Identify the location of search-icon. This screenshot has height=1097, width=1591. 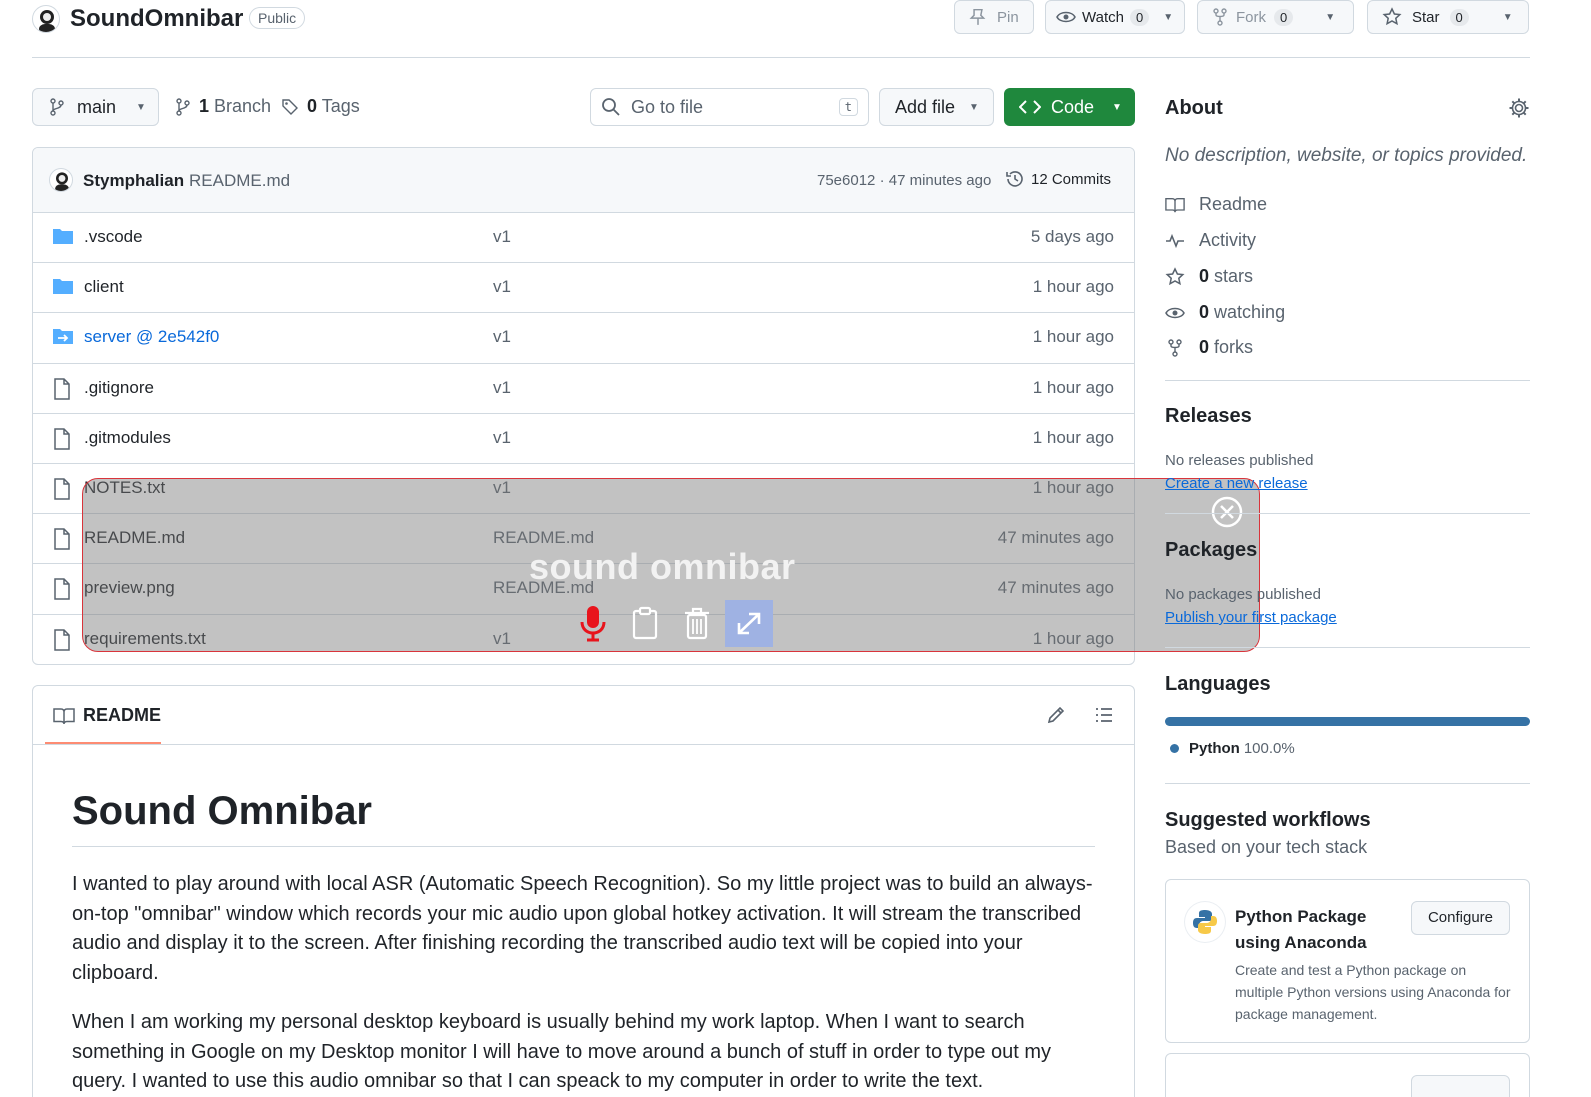
(611, 107).